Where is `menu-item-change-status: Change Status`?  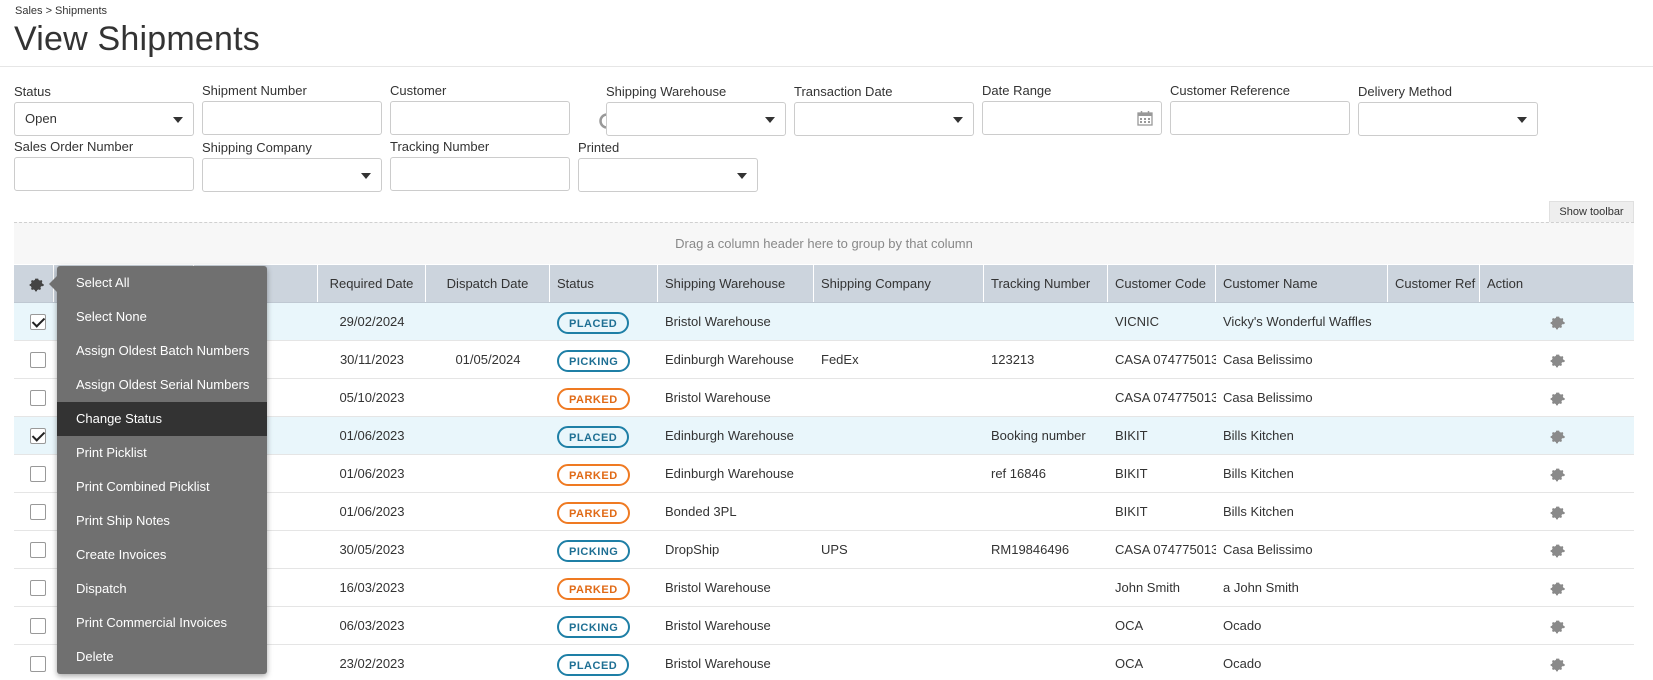
menu-item-change-status: Change Status is located at coordinates (162, 419).